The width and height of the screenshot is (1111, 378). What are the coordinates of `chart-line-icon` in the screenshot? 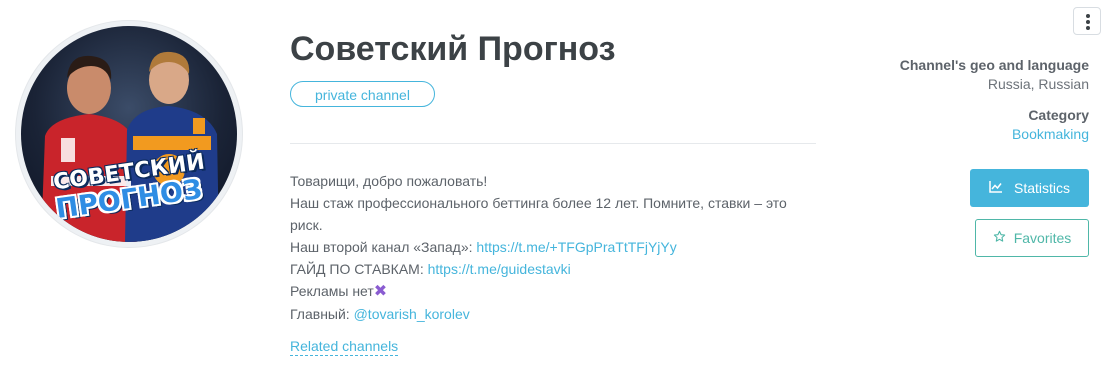 It's located at (996, 188).